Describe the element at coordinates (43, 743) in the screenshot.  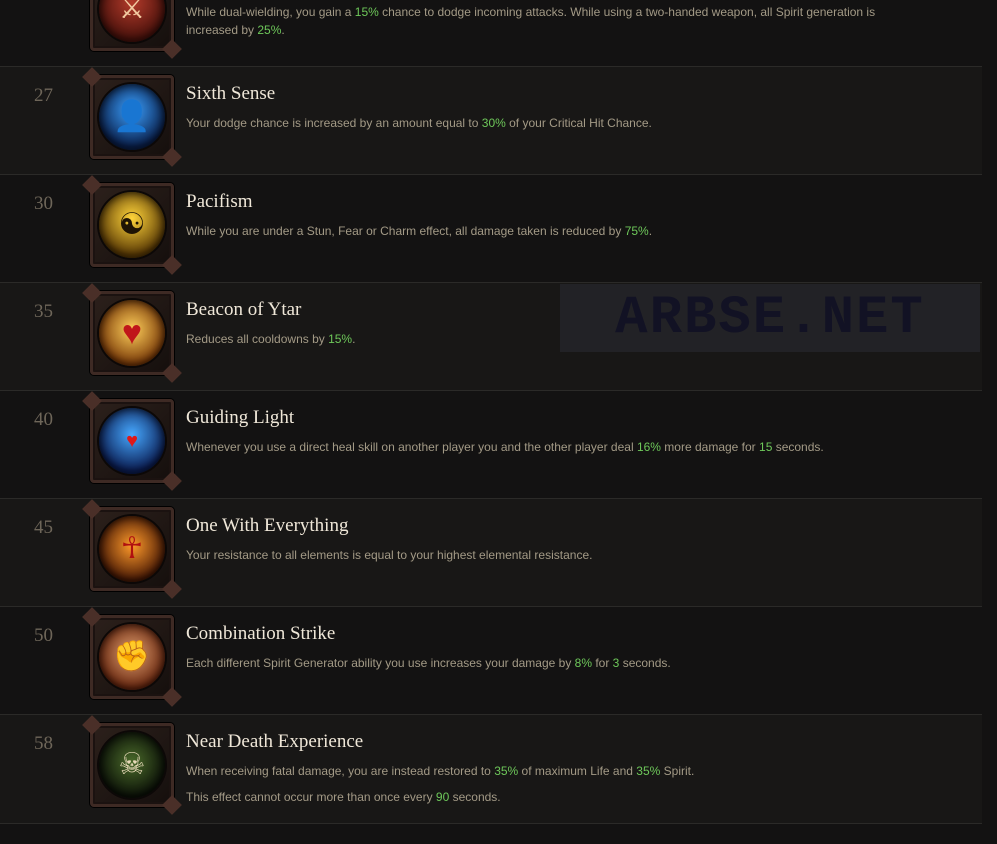
I see `required-level: 58` at that location.